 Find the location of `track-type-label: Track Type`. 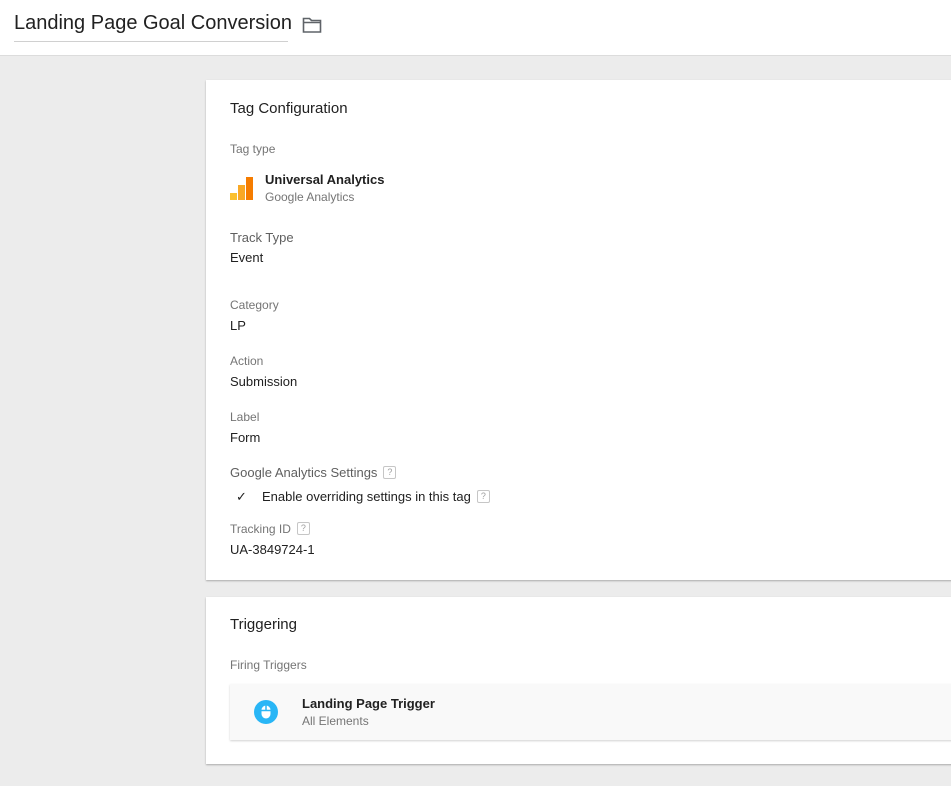

track-type-label: Track Type is located at coordinates (262, 237).